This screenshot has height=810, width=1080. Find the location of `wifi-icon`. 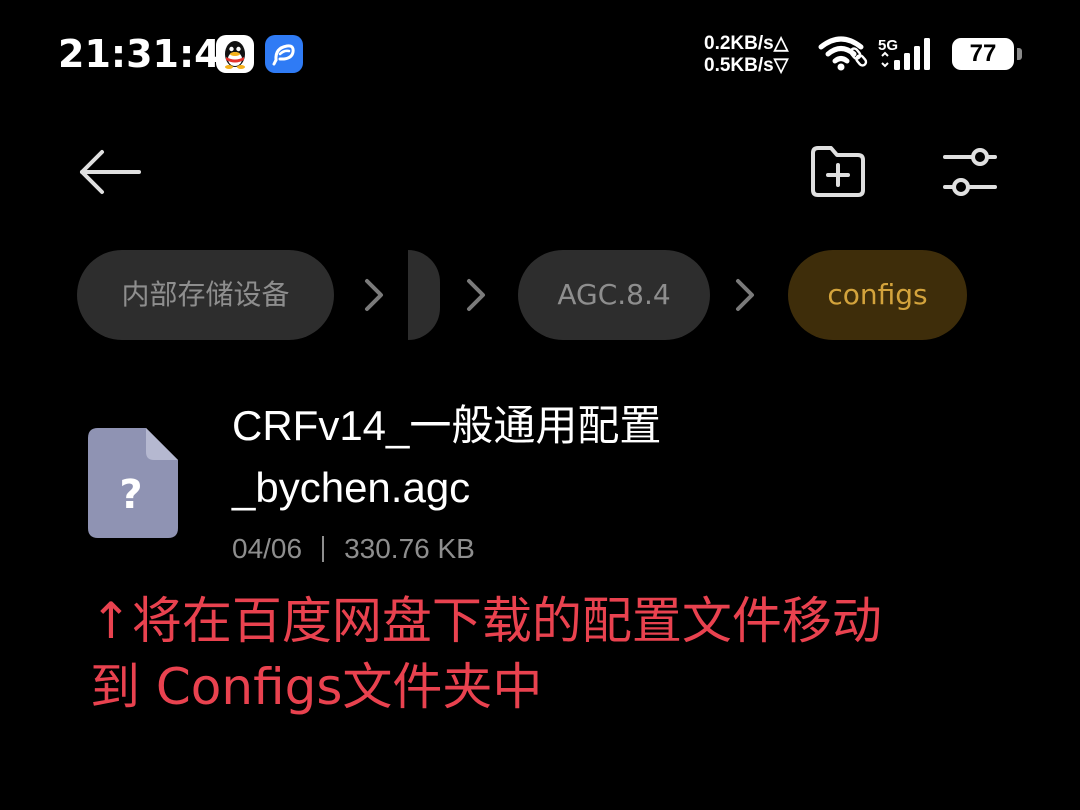

wifi-icon is located at coordinates (846, 54).